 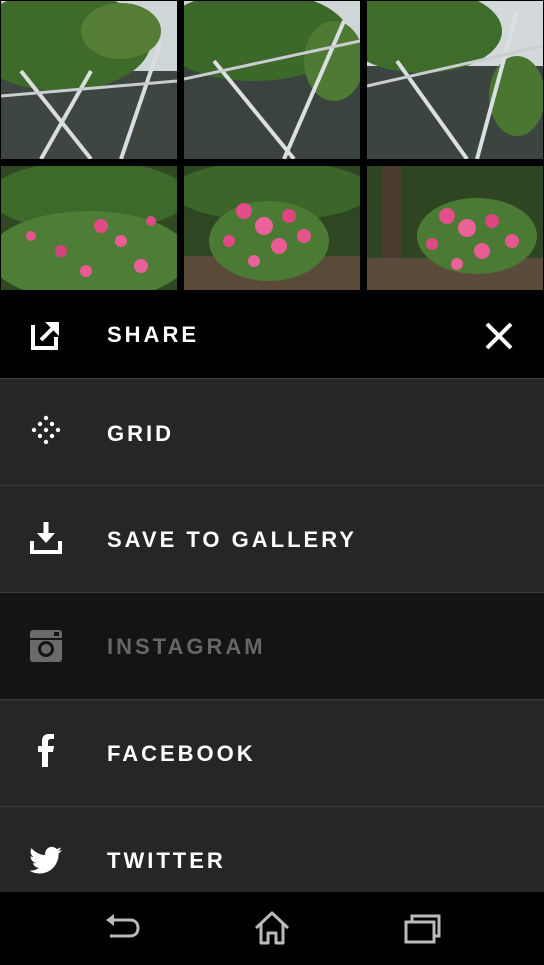 I want to click on option-label: GRID, so click(x=140, y=433).